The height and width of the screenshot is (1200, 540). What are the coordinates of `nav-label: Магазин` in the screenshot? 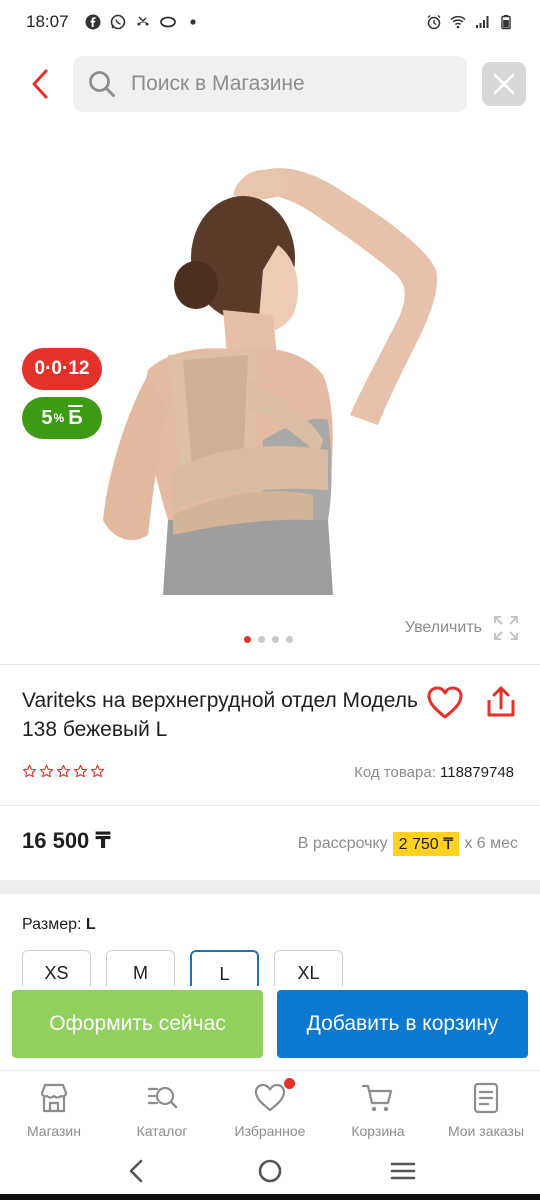 It's located at (53, 1131).